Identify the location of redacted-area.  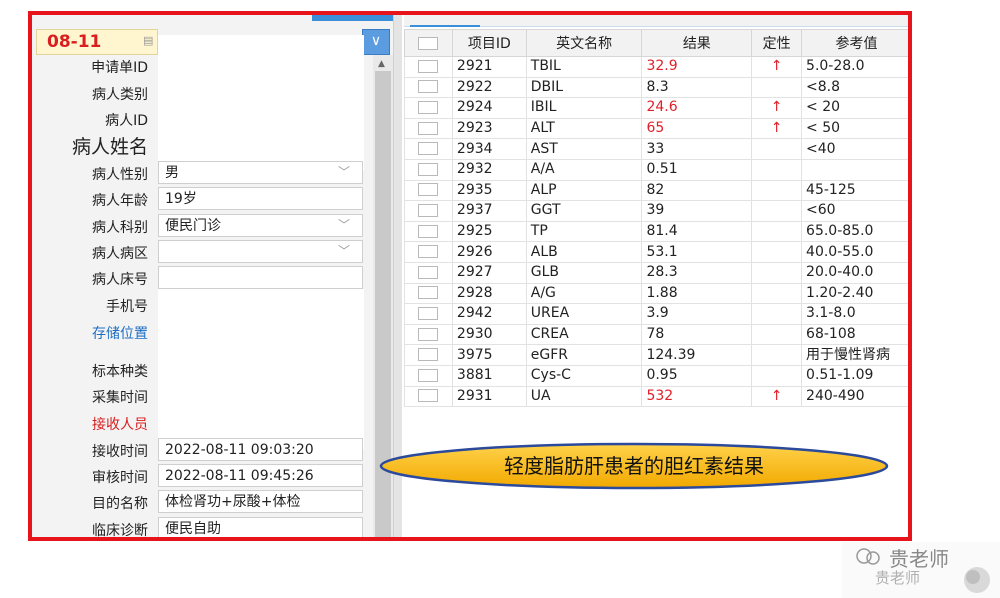
(261, 369).